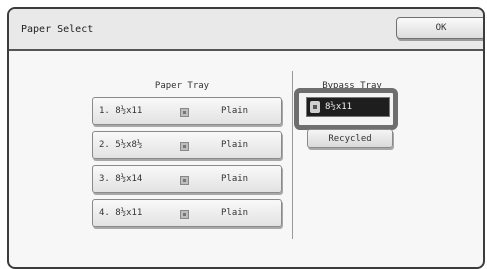 The image size is (487, 269). I want to click on dialog-title: Paper Select, so click(57, 29).